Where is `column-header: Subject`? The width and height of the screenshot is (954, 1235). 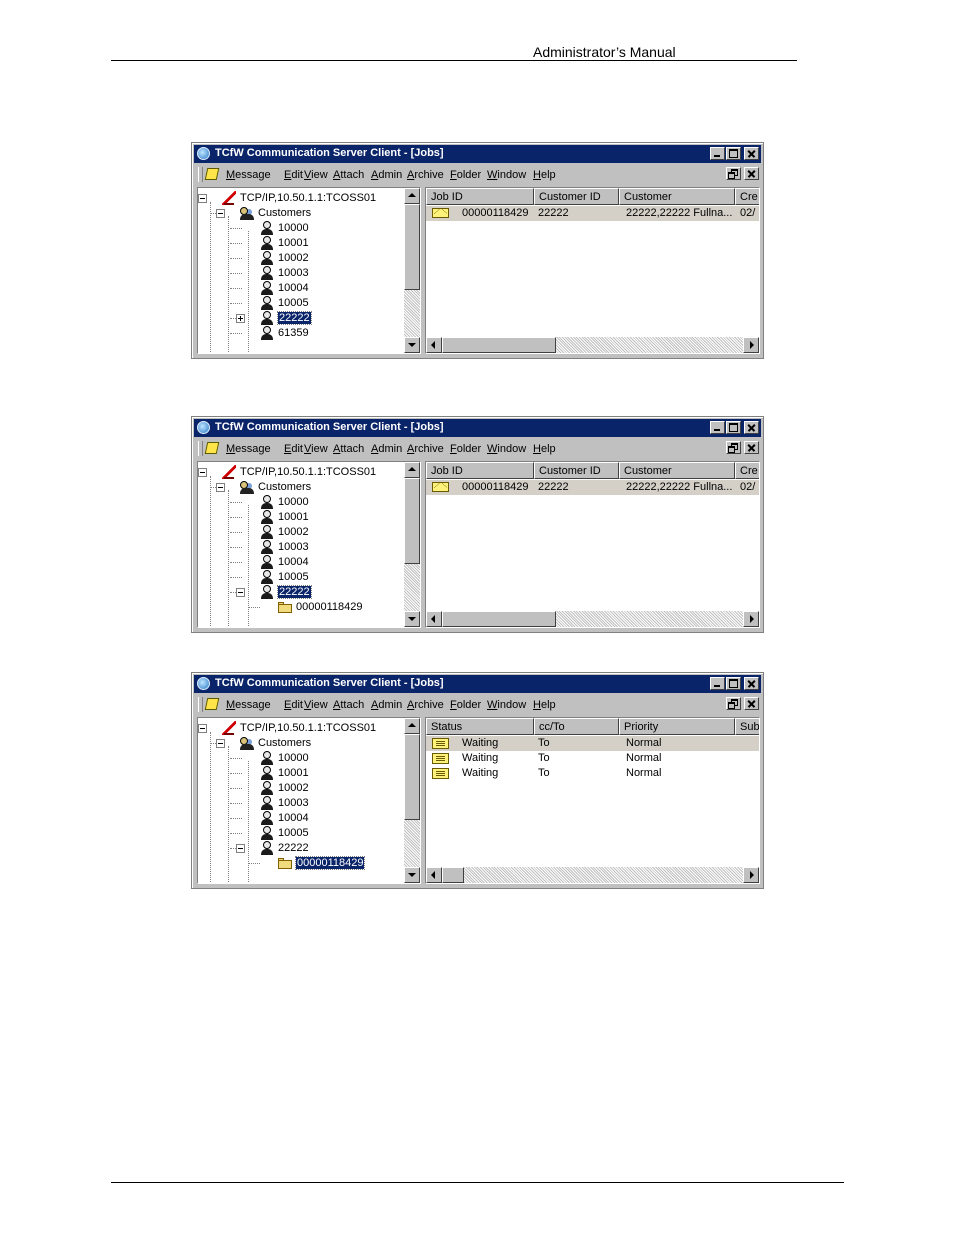 column-header: Subject is located at coordinates (747, 726).